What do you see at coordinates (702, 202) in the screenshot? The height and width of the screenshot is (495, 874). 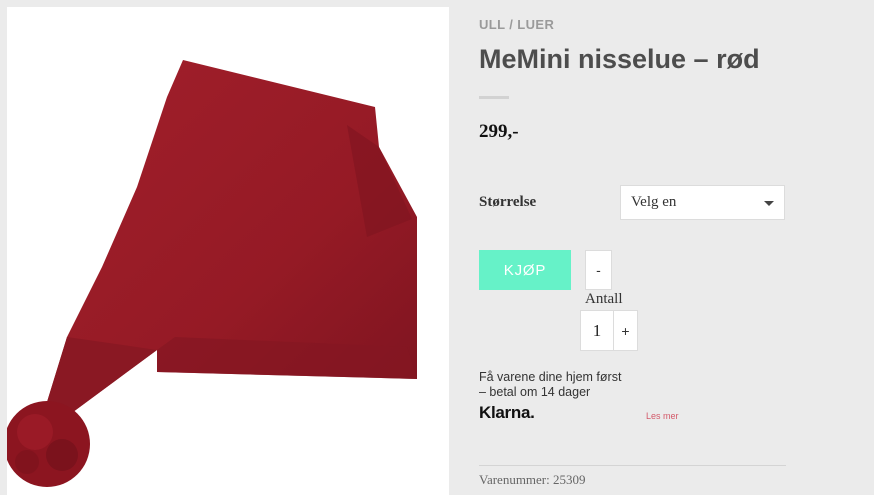 I see `size-select: Velg en` at bounding box center [702, 202].